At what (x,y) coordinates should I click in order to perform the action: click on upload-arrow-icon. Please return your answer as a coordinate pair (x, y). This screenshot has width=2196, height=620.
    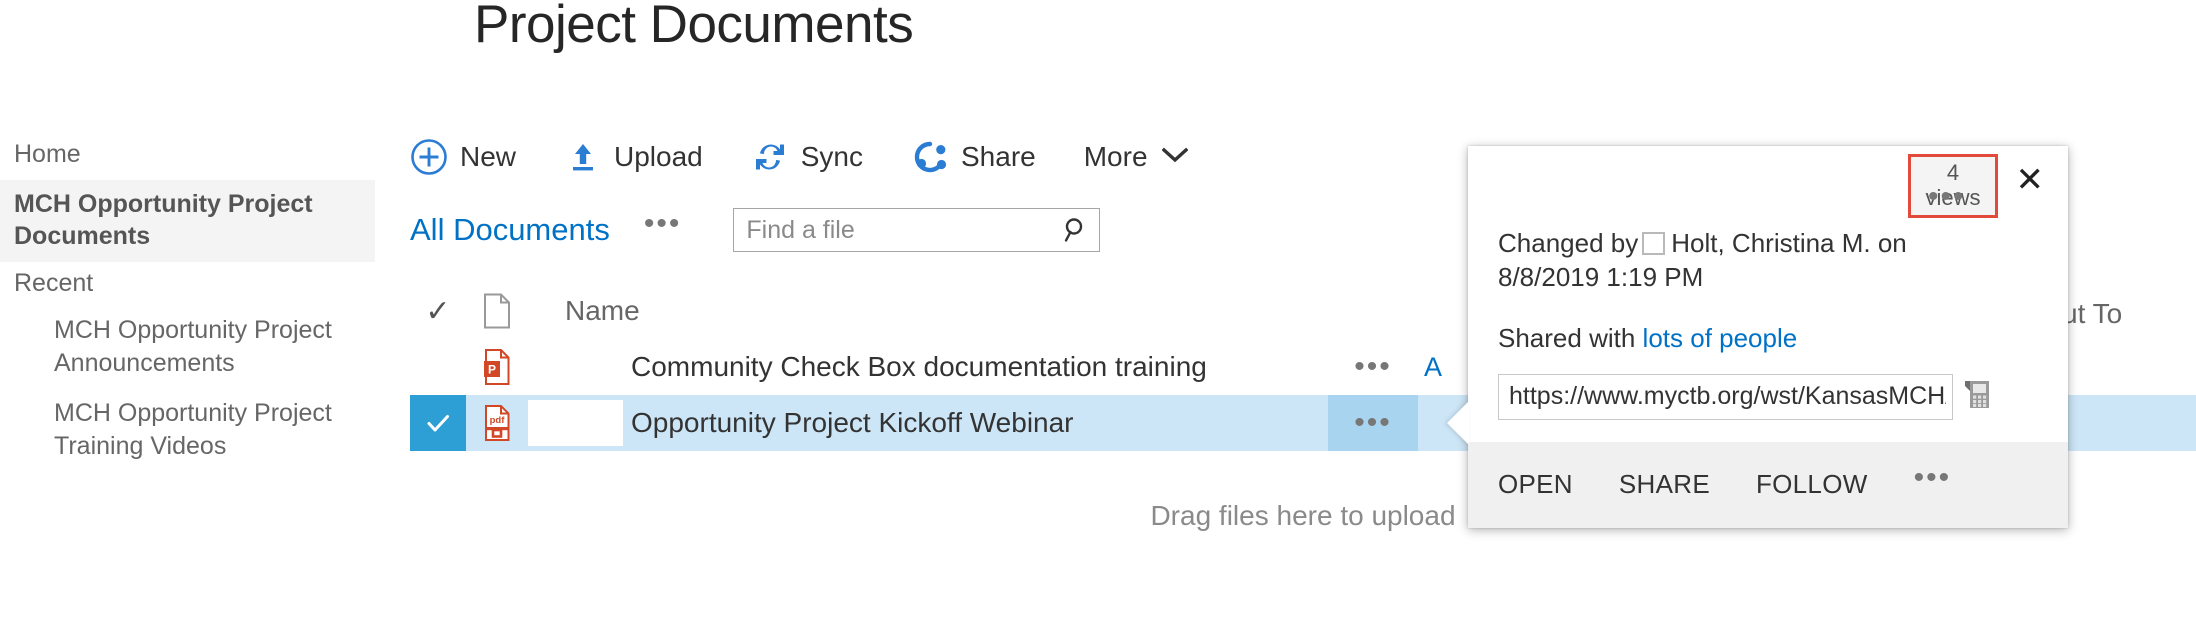
    Looking at the image, I should click on (583, 157).